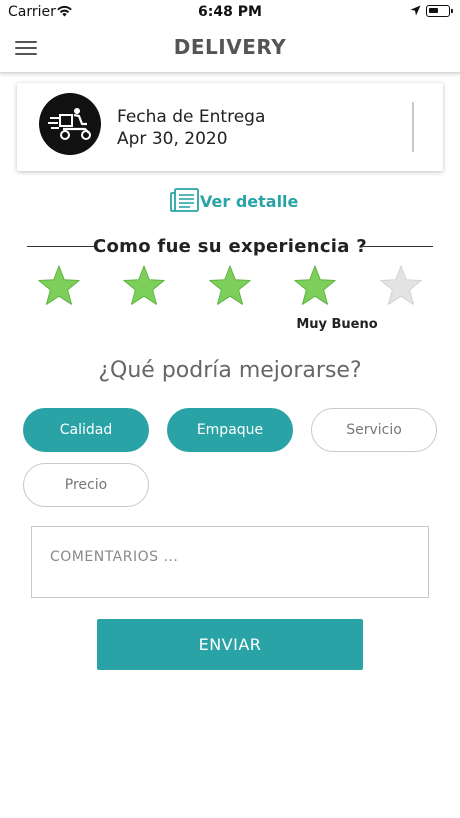 The width and height of the screenshot is (460, 818). I want to click on send-button: ENVIAR, so click(230, 644).